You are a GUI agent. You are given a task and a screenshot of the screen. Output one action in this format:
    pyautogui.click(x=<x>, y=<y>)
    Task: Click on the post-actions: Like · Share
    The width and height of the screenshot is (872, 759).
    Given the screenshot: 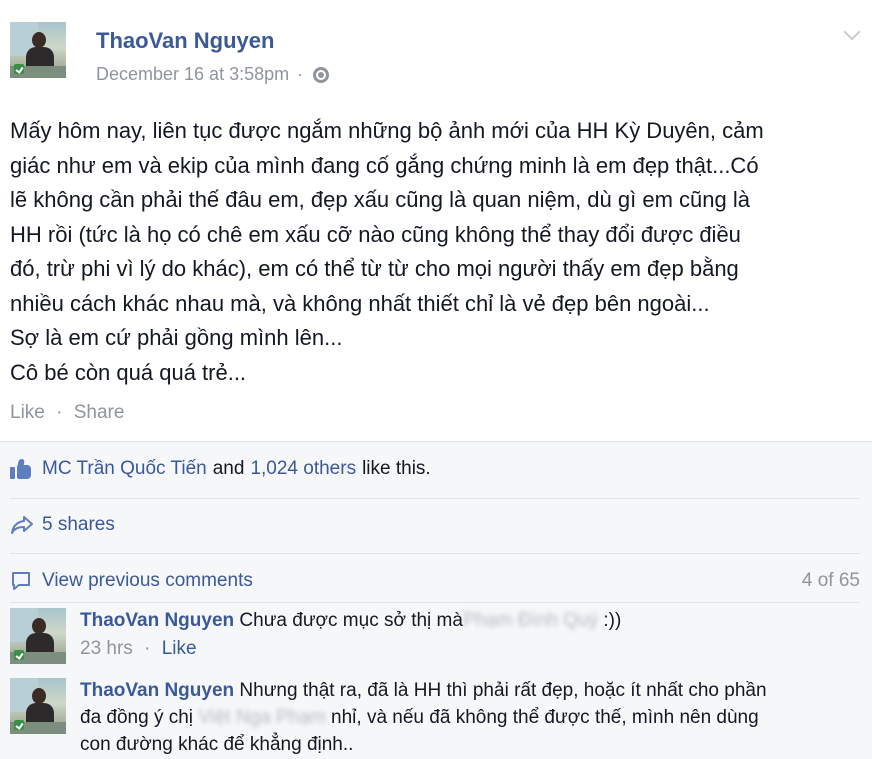 What is the action you would take?
    pyautogui.click(x=67, y=413)
    